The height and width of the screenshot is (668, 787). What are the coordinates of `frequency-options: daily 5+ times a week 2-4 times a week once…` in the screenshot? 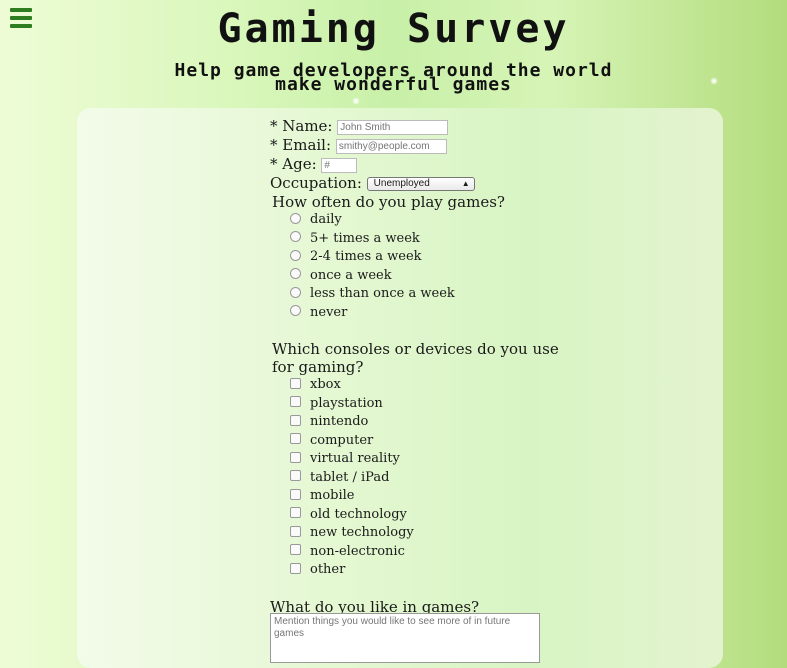 It's located at (415, 266).